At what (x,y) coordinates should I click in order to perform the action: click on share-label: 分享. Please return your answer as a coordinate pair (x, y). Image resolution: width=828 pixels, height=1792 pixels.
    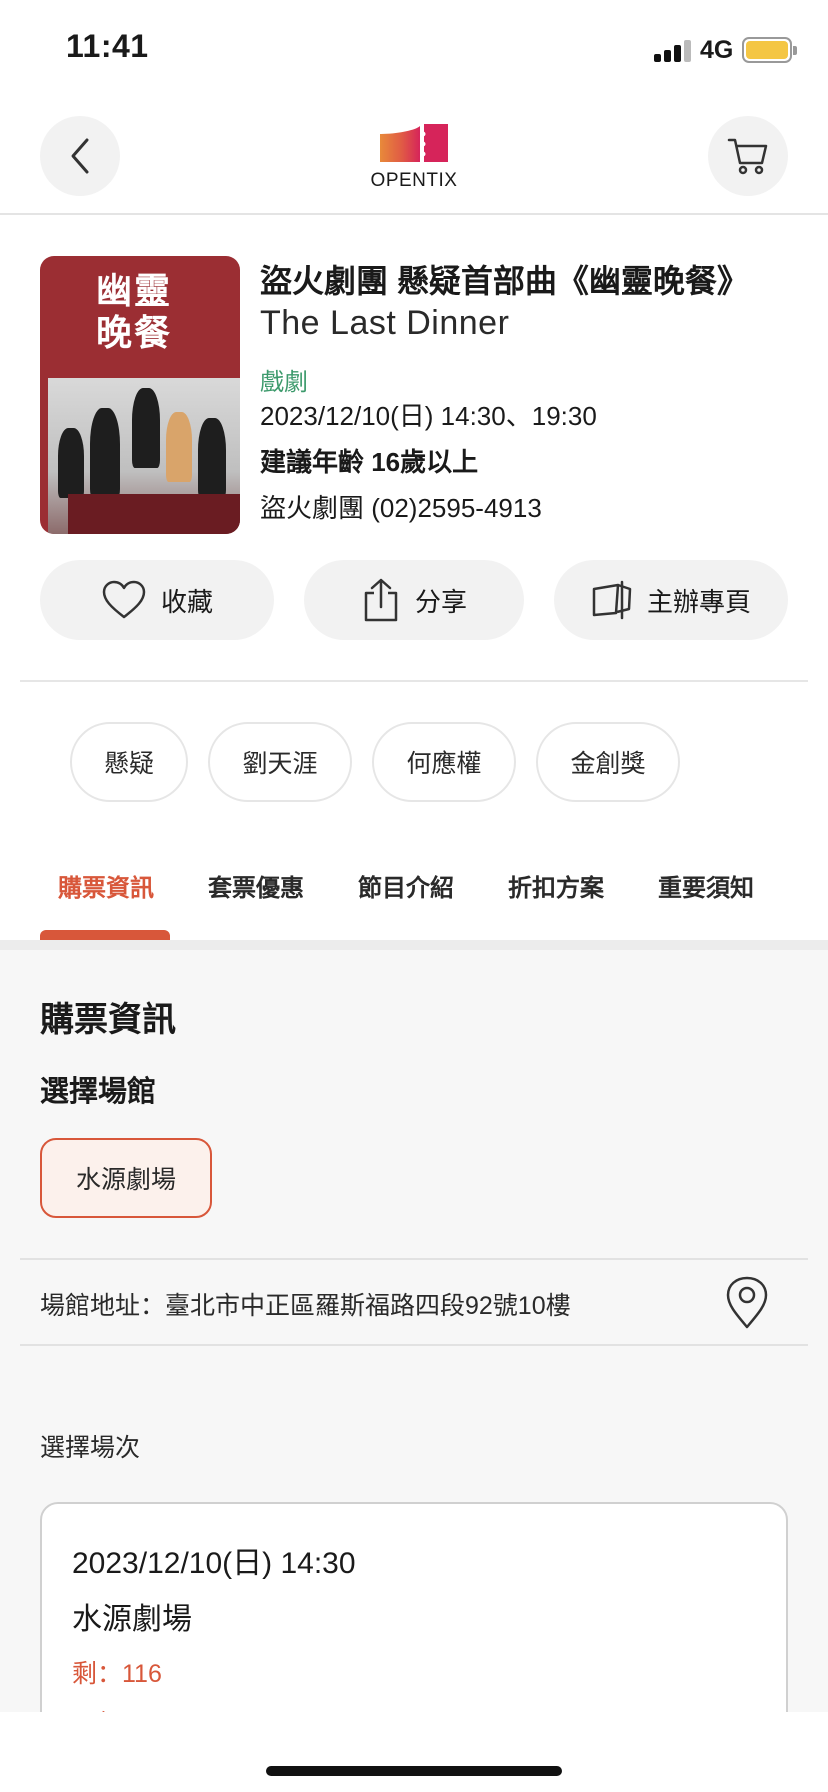
    Looking at the image, I should click on (440, 601).